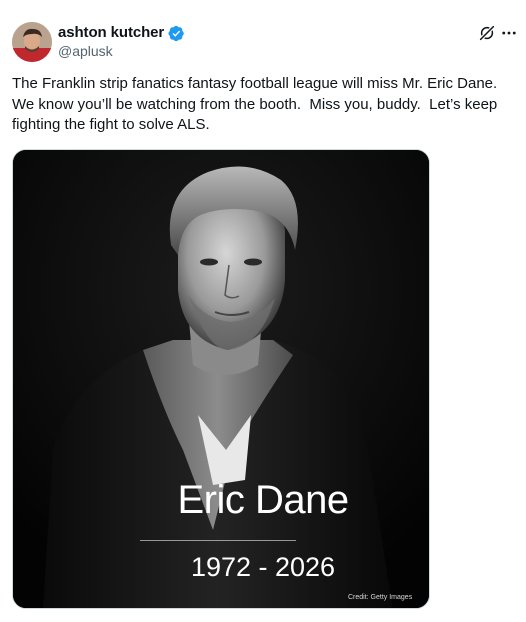 The image size is (526, 622). What do you see at coordinates (263, 567) in the screenshot?
I see `media-overlay-years: 1972 - 2026` at bounding box center [263, 567].